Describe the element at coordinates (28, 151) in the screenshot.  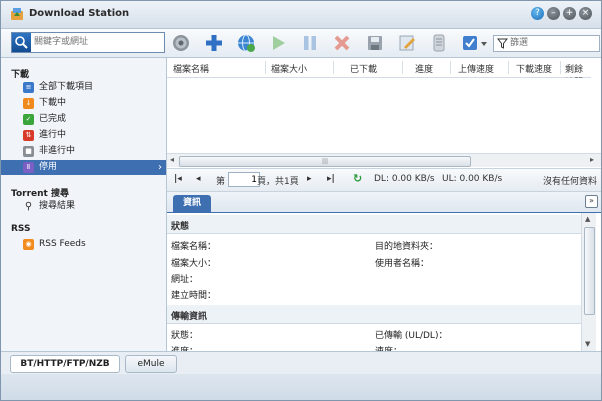
I see `inactive-icon: ■` at that location.